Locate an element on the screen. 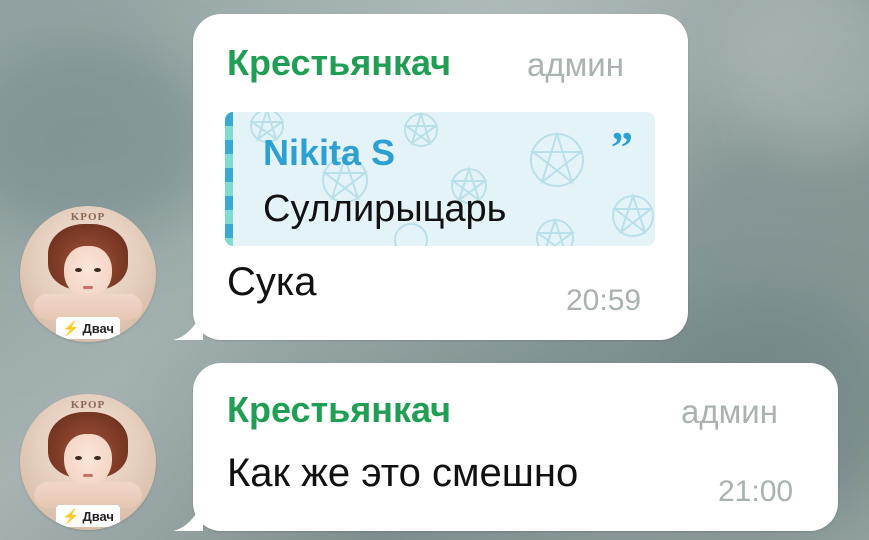 This screenshot has height=540, width=869. message-time: 21:00 is located at coordinates (756, 491).